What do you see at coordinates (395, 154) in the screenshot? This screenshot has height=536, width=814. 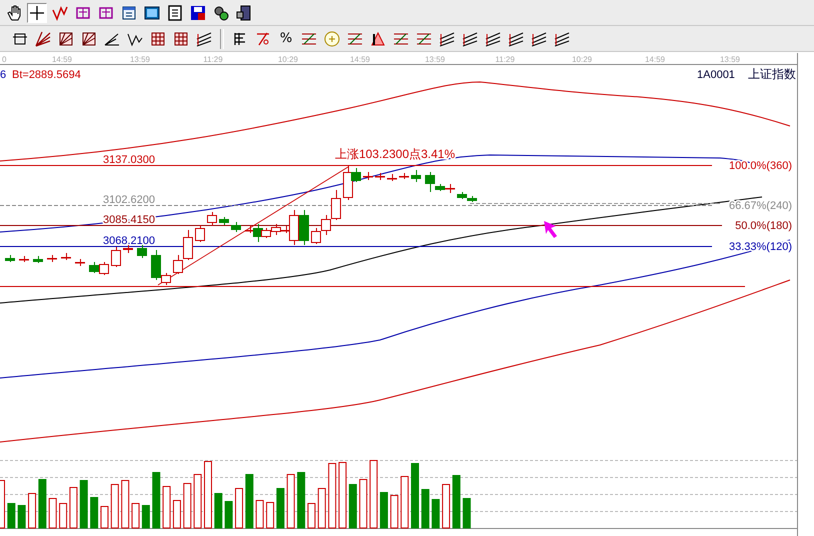 I see `price-change-label: 上涨103.2300点3.41%` at bounding box center [395, 154].